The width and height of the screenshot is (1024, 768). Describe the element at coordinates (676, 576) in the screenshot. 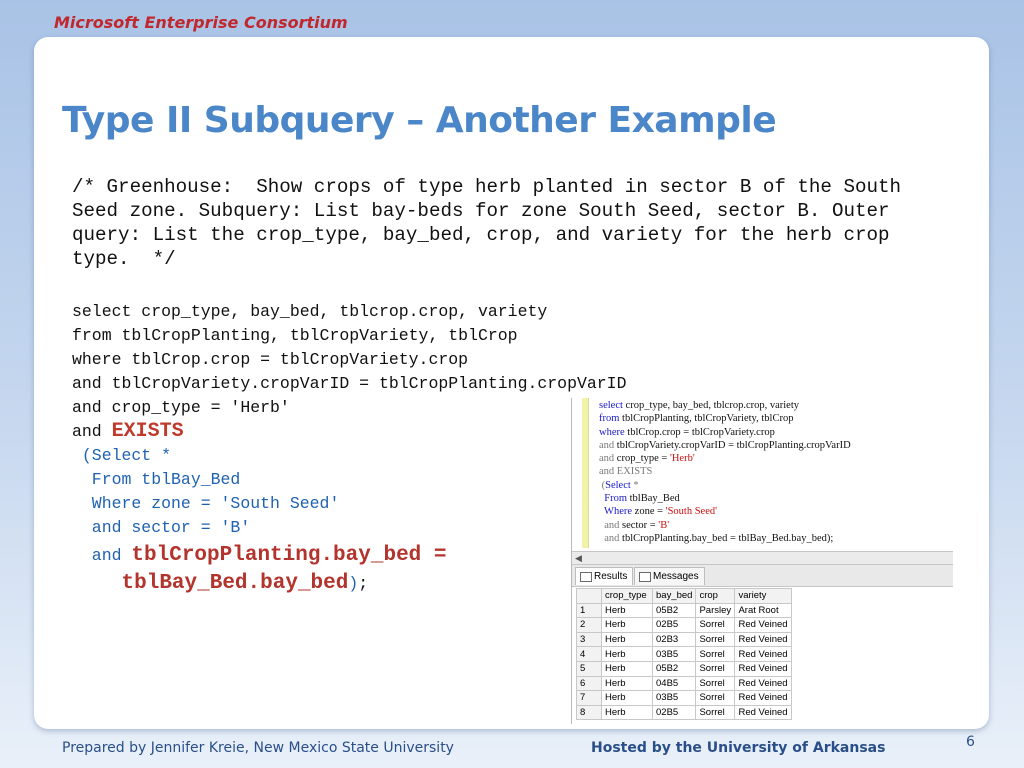

I see `tab-messages-label: Messages` at that location.